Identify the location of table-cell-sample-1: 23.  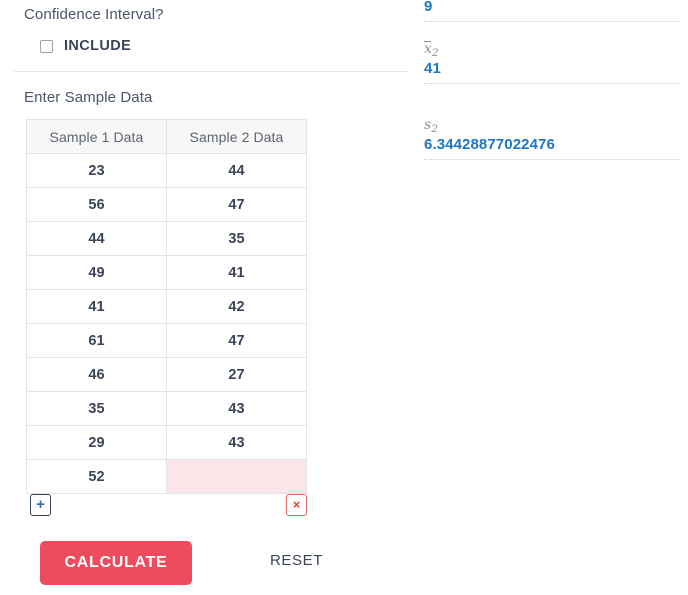
(96, 170).